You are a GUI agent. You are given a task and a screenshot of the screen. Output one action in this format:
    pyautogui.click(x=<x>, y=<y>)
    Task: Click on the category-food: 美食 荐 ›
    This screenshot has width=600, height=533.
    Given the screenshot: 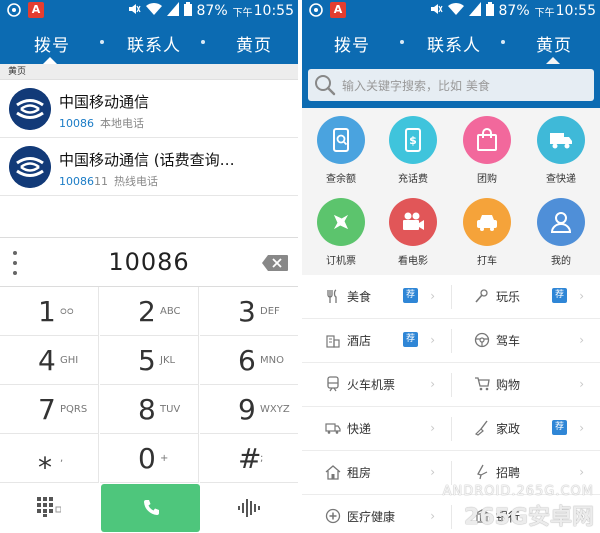 What is the action you would take?
    pyautogui.click(x=376, y=297)
    